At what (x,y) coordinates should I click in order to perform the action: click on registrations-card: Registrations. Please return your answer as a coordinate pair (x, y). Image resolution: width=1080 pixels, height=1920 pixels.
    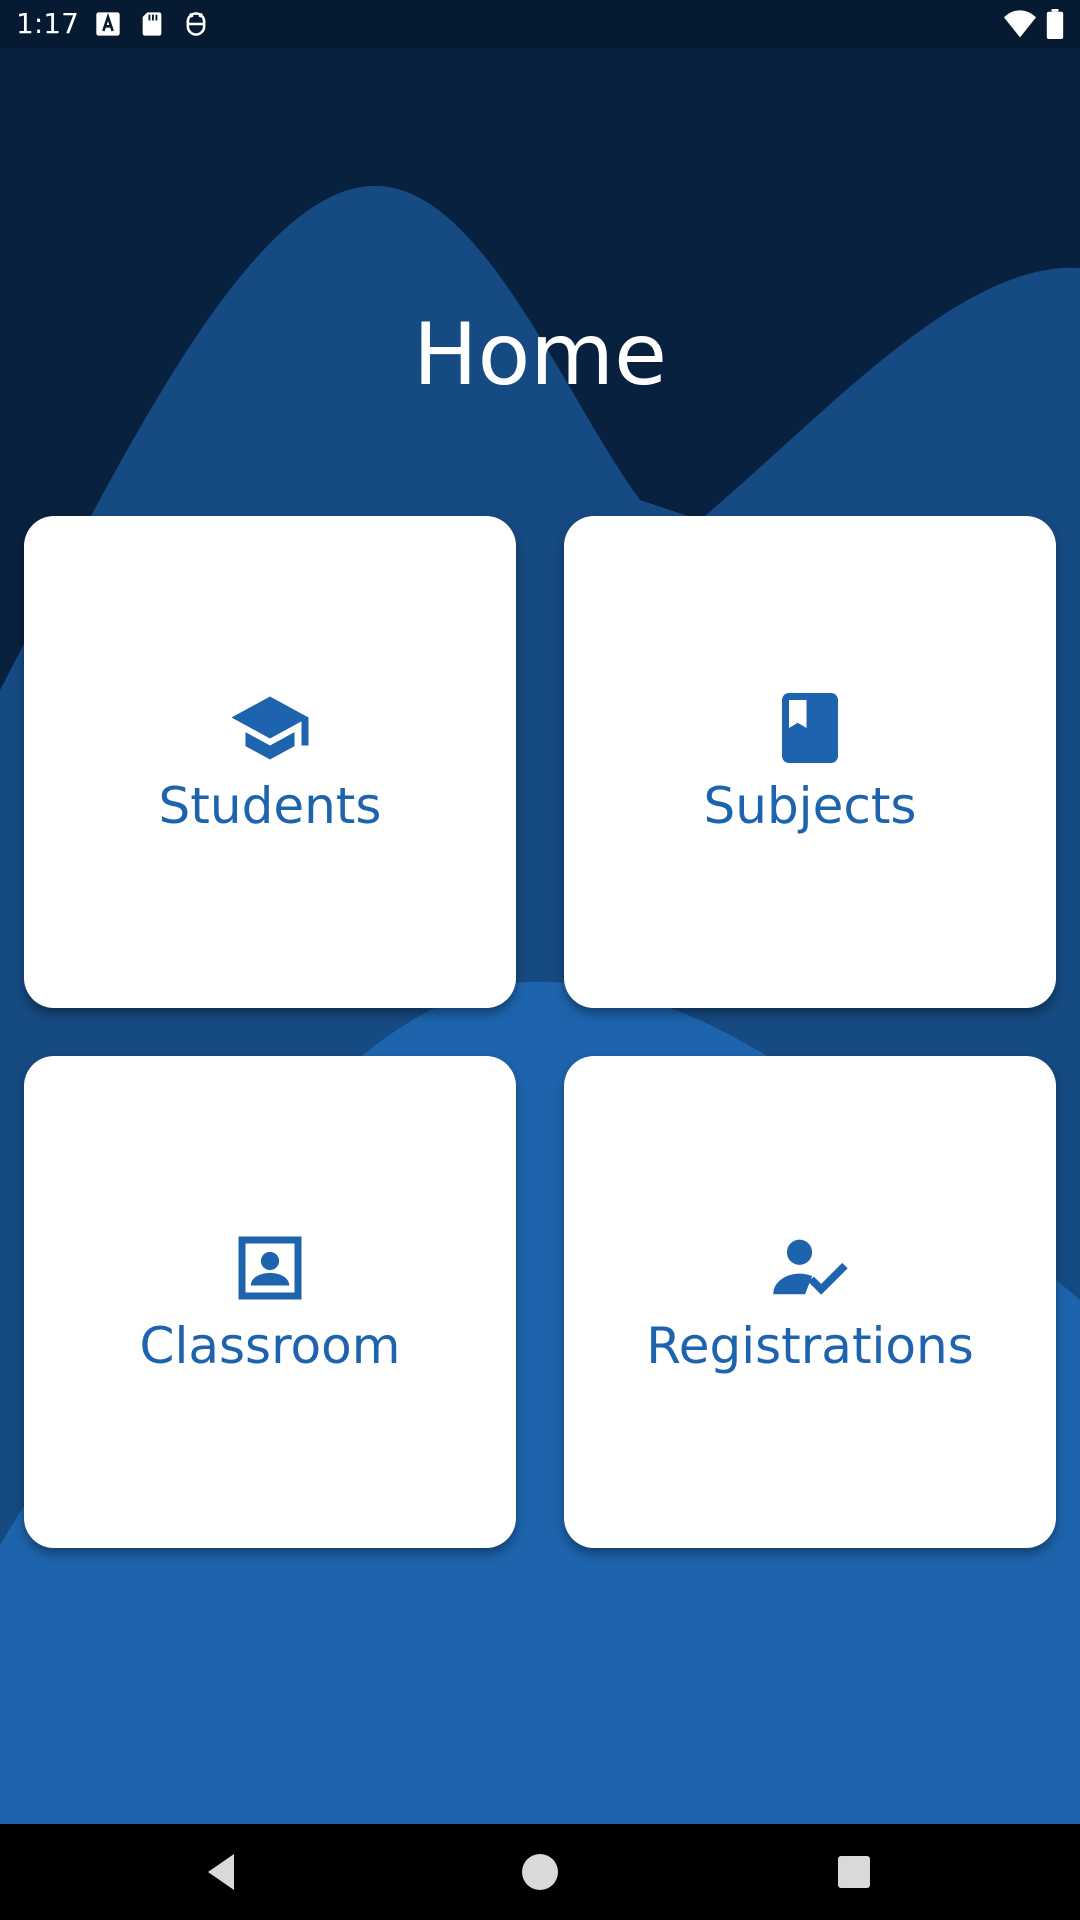
    Looking at the image, I should click on (810, 1302).